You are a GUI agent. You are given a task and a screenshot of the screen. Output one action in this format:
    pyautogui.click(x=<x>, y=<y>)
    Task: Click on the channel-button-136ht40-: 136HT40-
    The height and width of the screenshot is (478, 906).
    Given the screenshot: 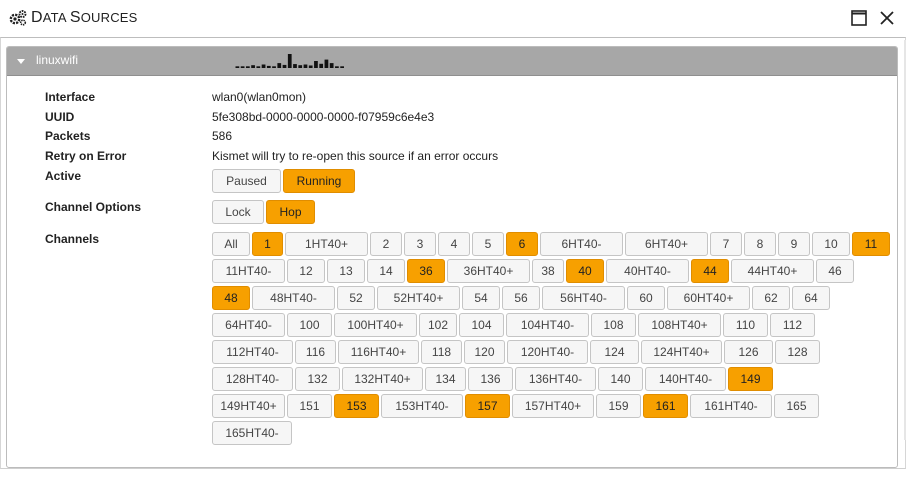 What is the action you would take?
    pyautogui.click(x=555, y=379)
    